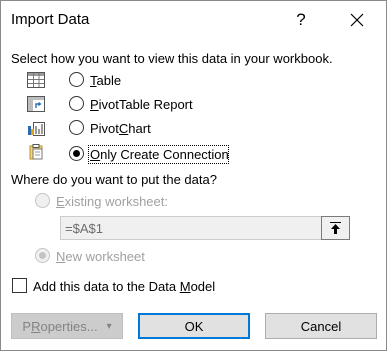  I want to click on existing-worksheet-radio, so click(42, 200).